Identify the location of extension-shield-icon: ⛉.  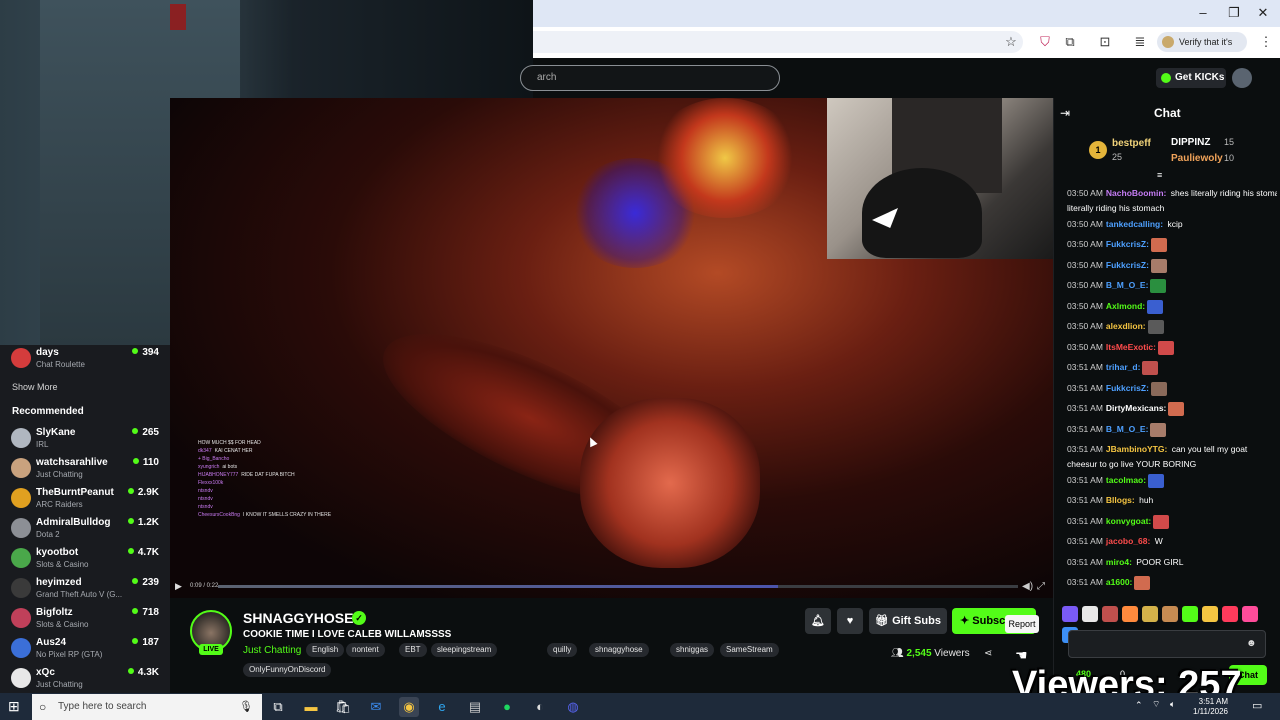
(1045, 42).